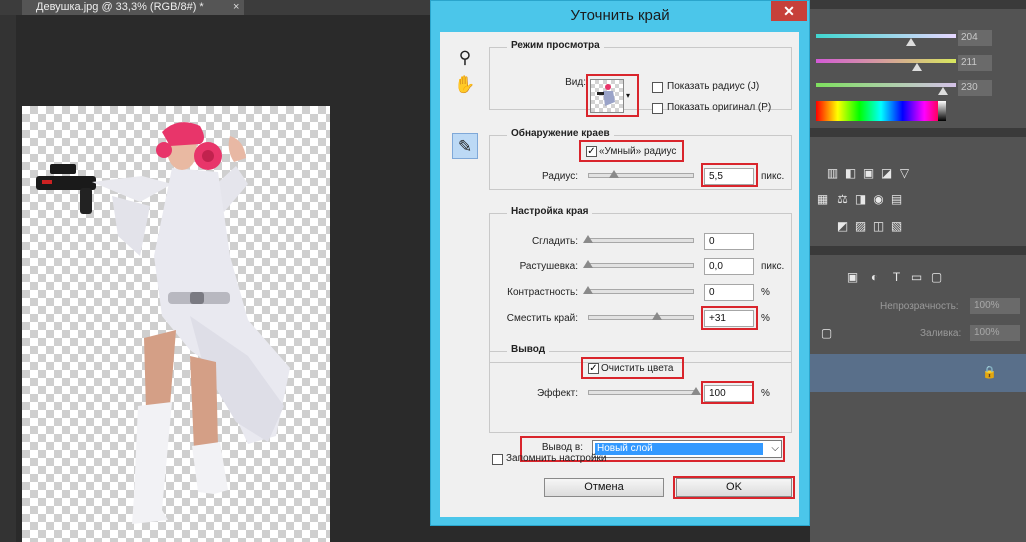  Describe the element at coordinates (850, 173) in the screenshot. I see `brightness-icon: ◧` at that location.